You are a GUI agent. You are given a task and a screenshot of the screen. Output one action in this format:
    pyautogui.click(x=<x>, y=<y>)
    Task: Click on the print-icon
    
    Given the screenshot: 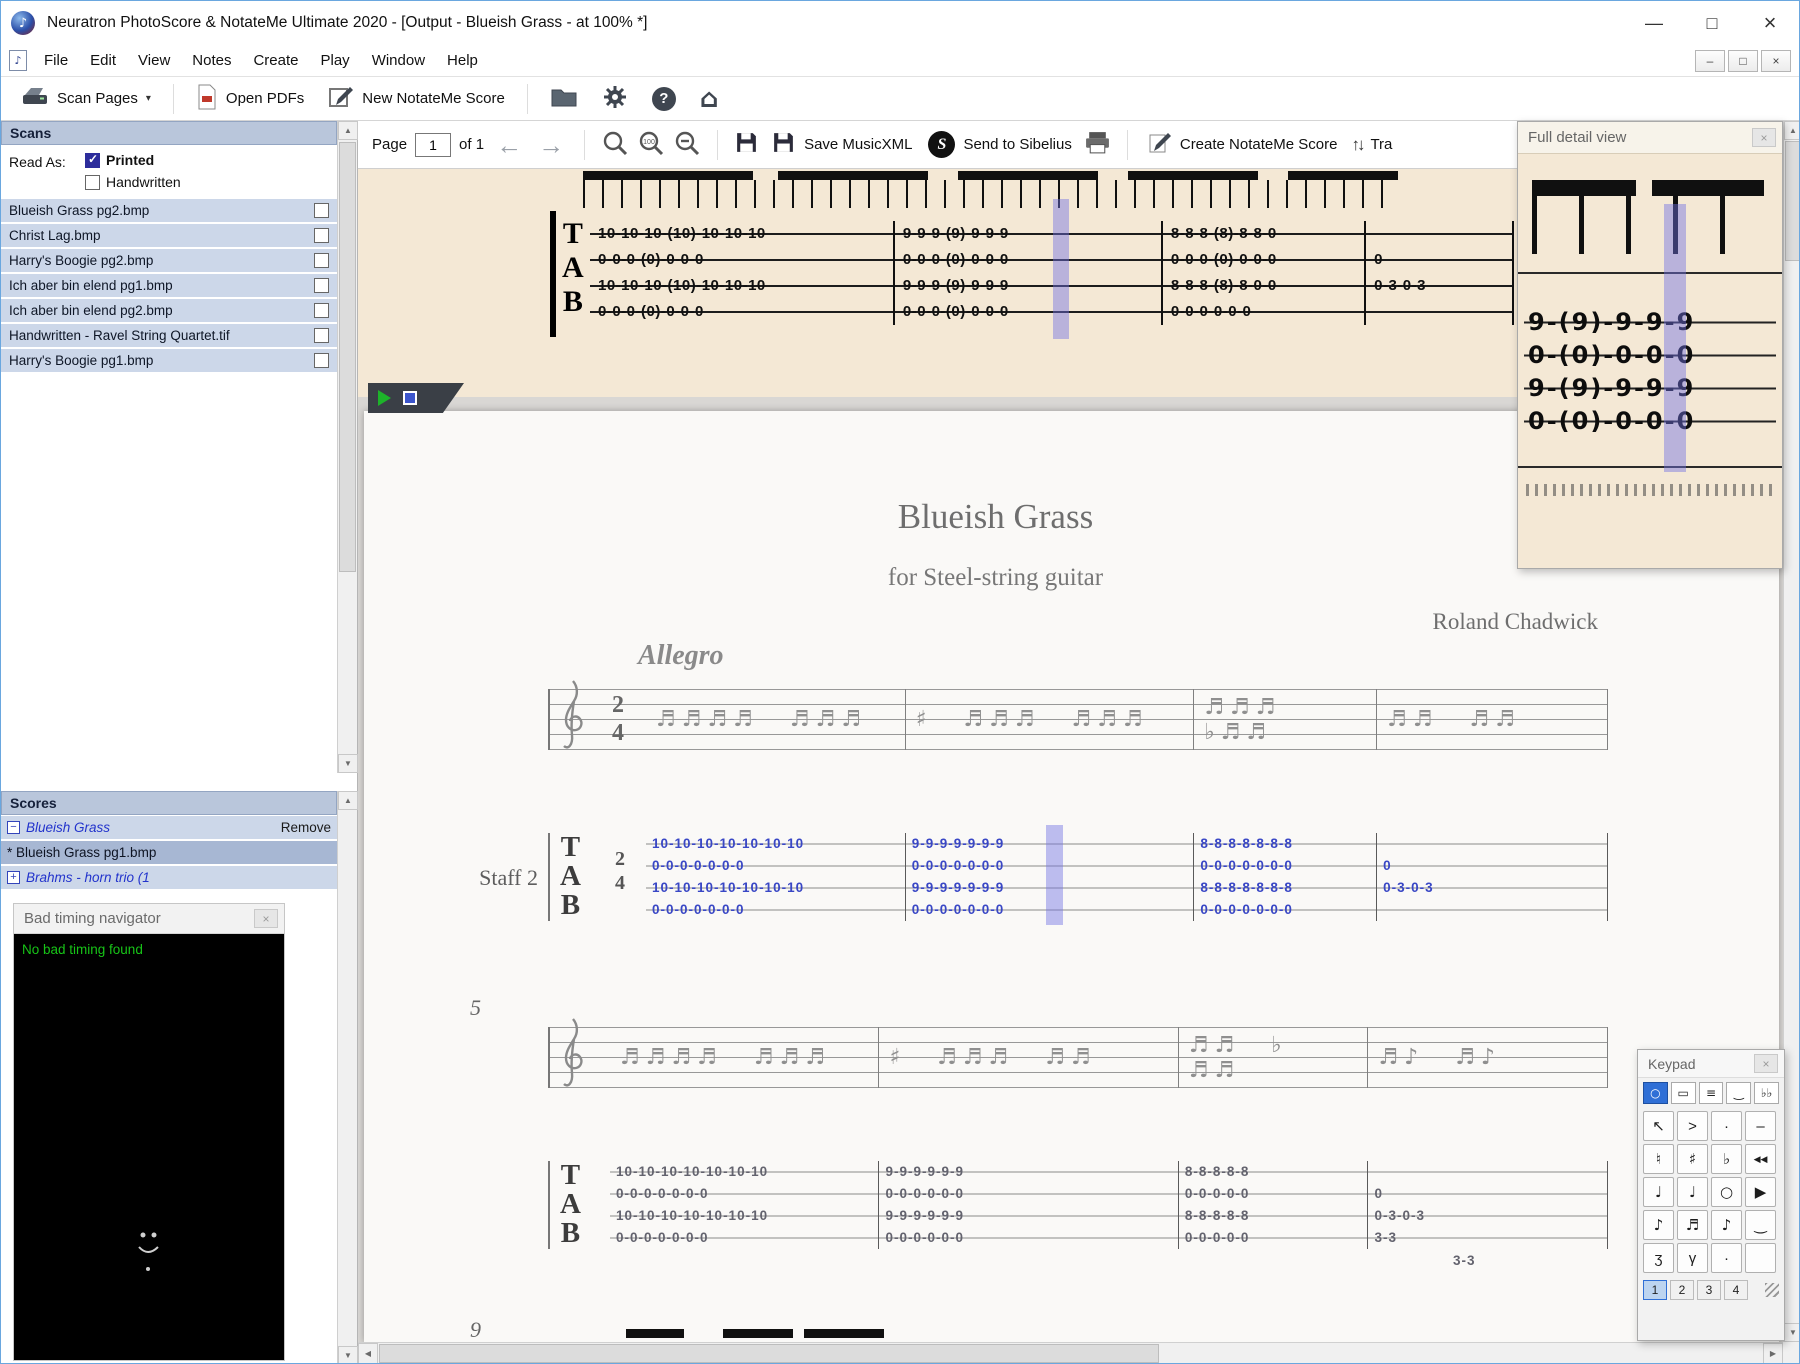 What is the action you would take?
    pyautogui.click(x=1097, y=144)
    